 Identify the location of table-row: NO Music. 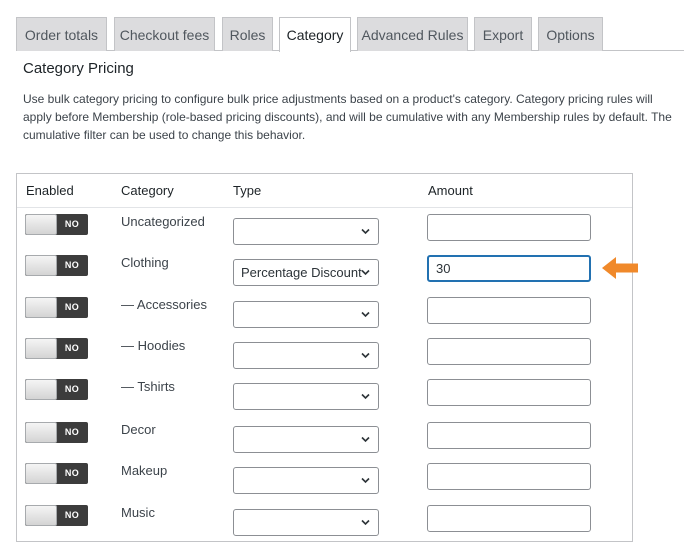
(324, 526).